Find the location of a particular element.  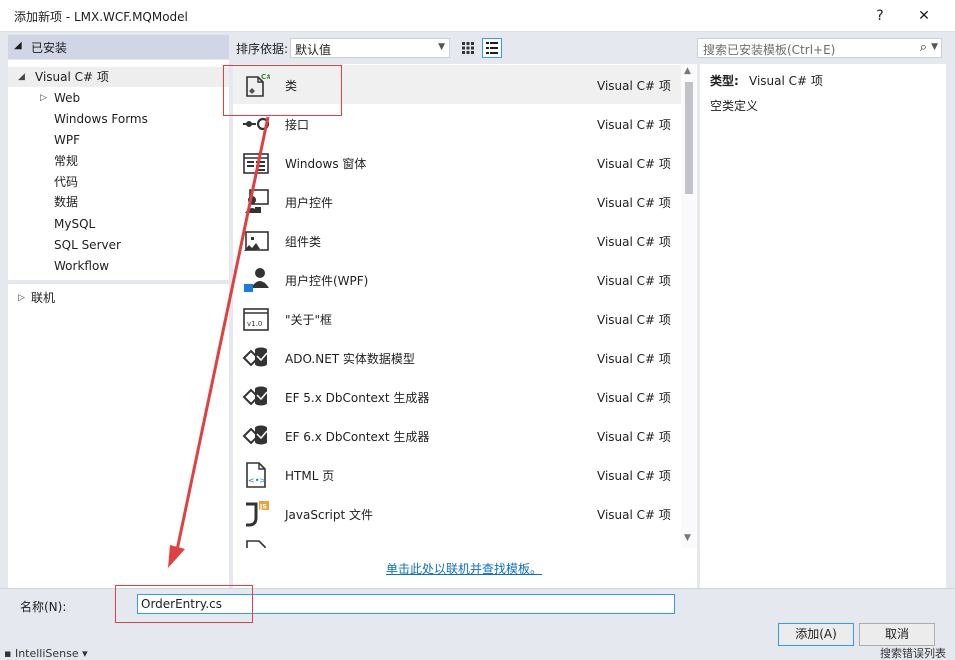

template-name: 接口 is located at coordinates (297, 125).